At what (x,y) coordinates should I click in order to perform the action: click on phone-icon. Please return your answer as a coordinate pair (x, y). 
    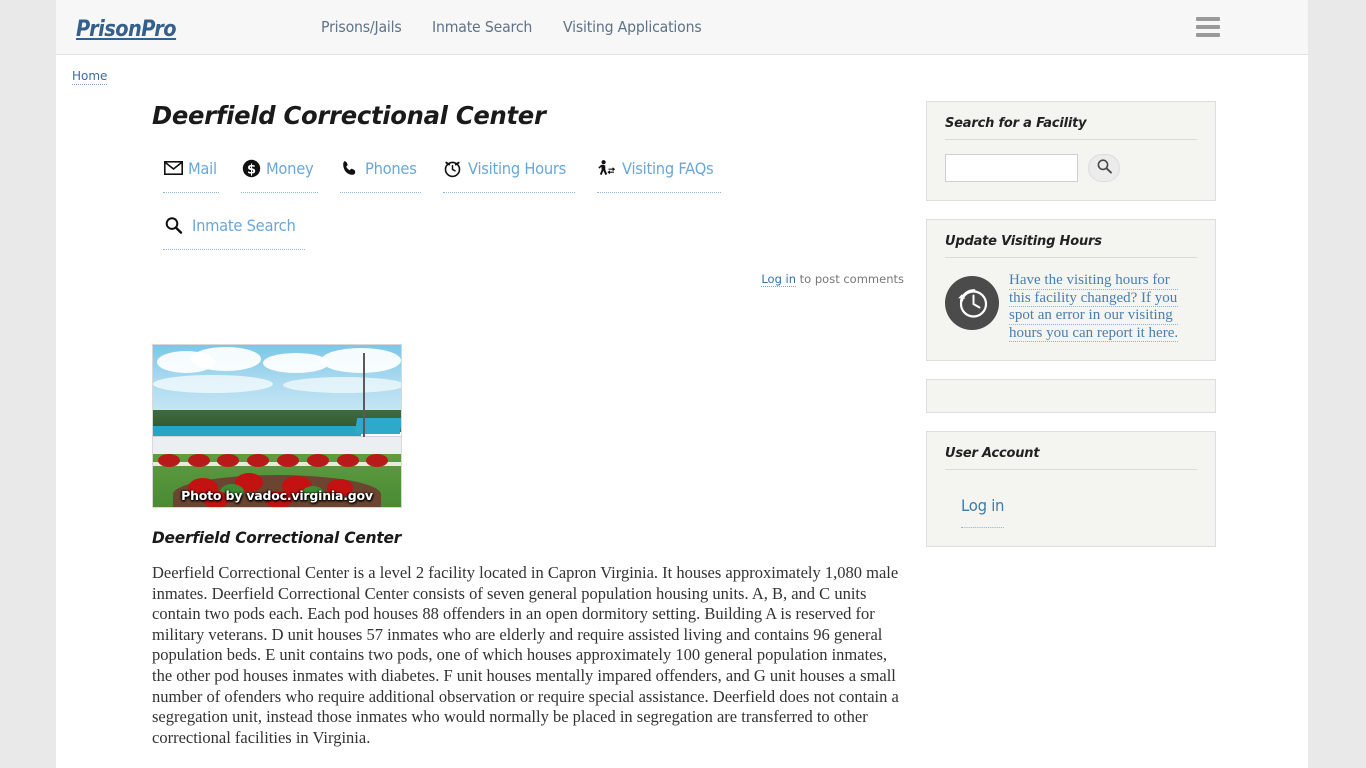
    Looking at the image, I should click on (350, 168).